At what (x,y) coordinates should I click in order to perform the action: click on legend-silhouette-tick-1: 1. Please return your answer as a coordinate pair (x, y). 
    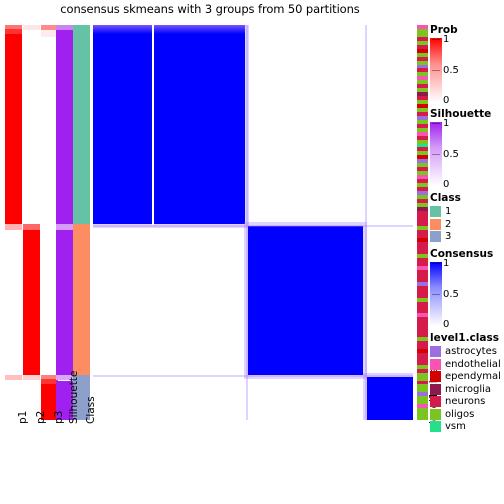
    Looking at the image, I should click on (446, 123).